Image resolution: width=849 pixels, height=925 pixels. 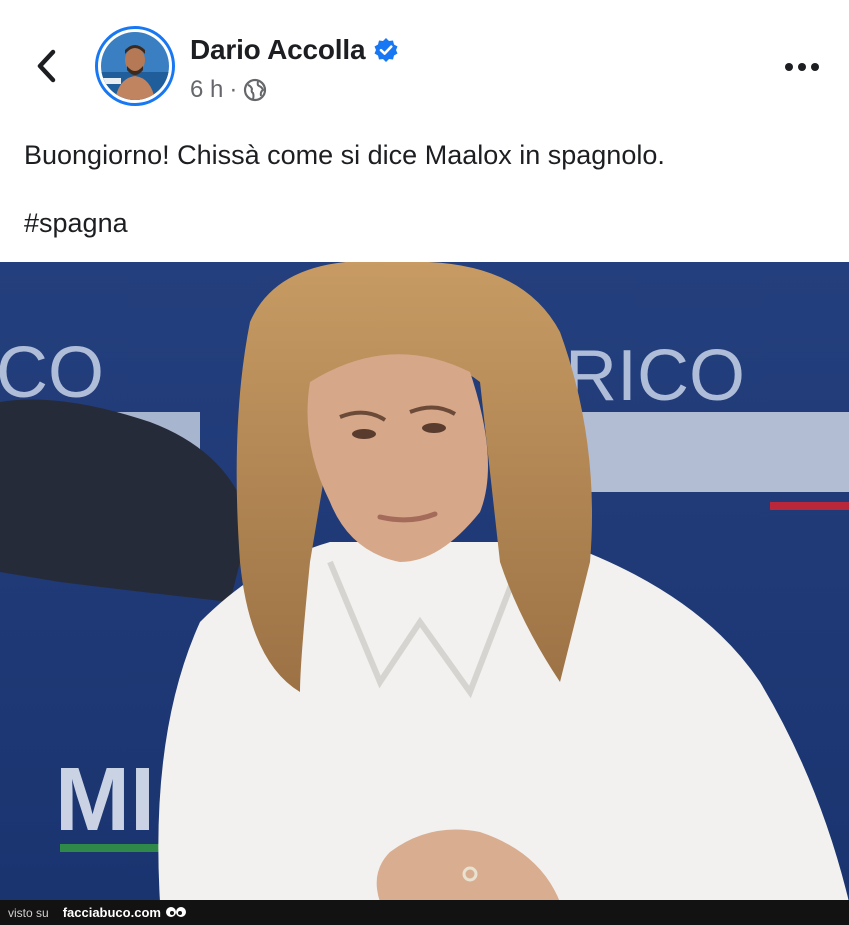 I want to click on chevron-left-icon, so click(x=46, y=66).